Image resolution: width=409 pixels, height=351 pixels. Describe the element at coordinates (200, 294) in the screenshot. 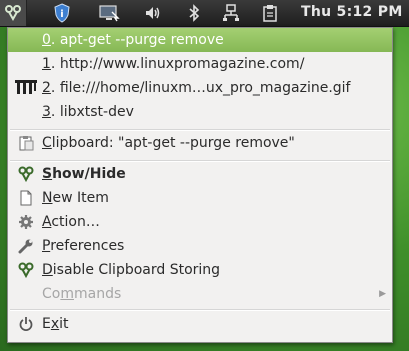

I see `commands-item: Commands ▶` at that location.